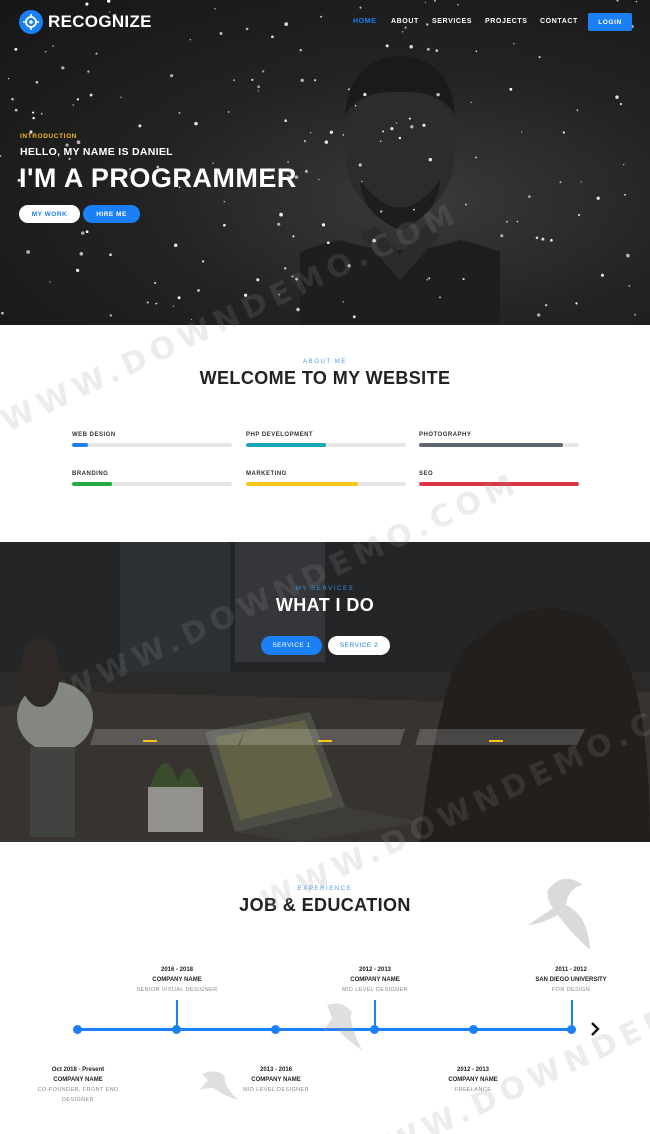 Image resolution: width=650 pixels, height=1134 pixels. Describe the element at coordinates (610, 22) in the screenshot. I see `login-button: LOGIN` at that location.